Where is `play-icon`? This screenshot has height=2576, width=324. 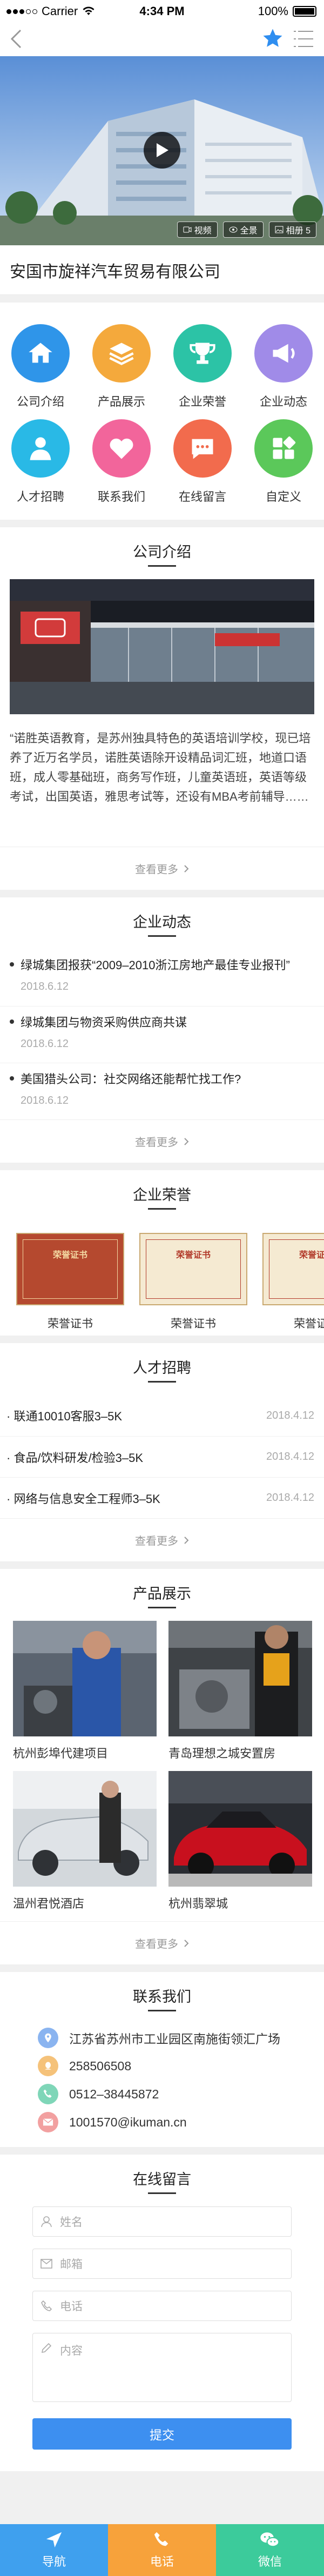
play-icon is located at coordinates (162, 150).